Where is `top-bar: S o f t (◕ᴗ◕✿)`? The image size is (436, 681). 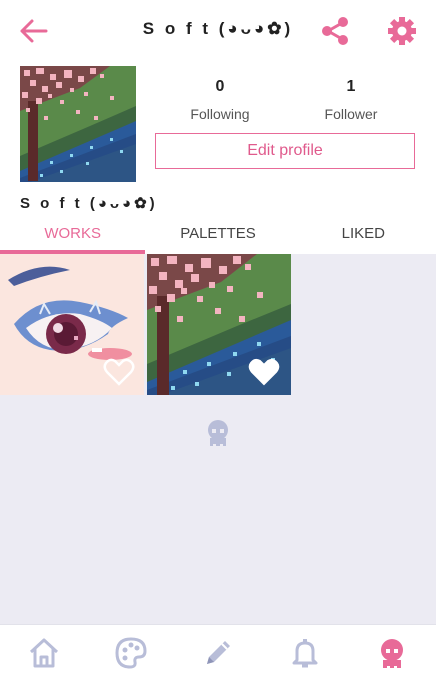
top-bar: S o f t (◕ᴗ◕✿) is located at coordinates (218, 31).